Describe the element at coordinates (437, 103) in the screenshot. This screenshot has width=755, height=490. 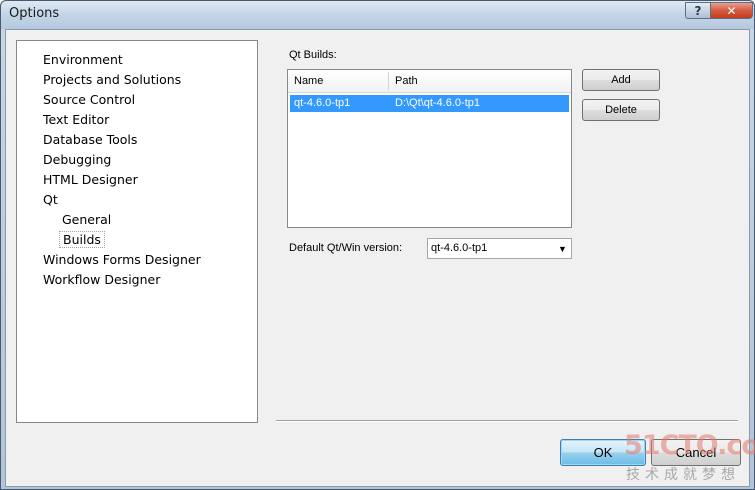
I see `row-path-cell: D:\Qt\qt-4.6.0-tp1` at that location.